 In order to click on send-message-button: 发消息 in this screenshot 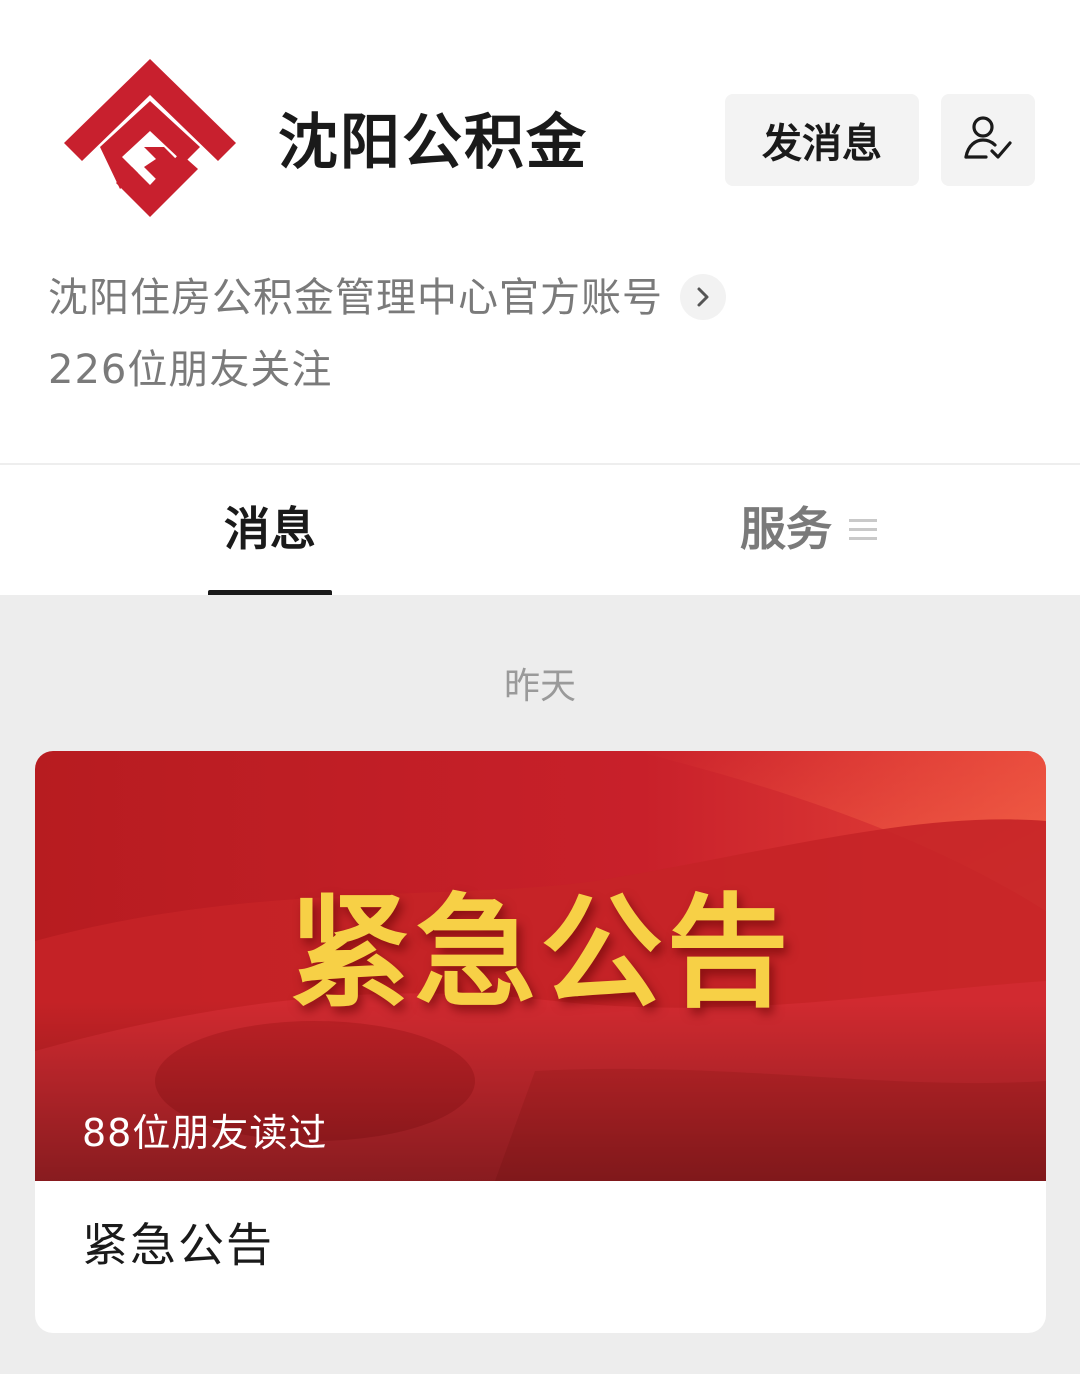, I will do `click(822, 140)`.